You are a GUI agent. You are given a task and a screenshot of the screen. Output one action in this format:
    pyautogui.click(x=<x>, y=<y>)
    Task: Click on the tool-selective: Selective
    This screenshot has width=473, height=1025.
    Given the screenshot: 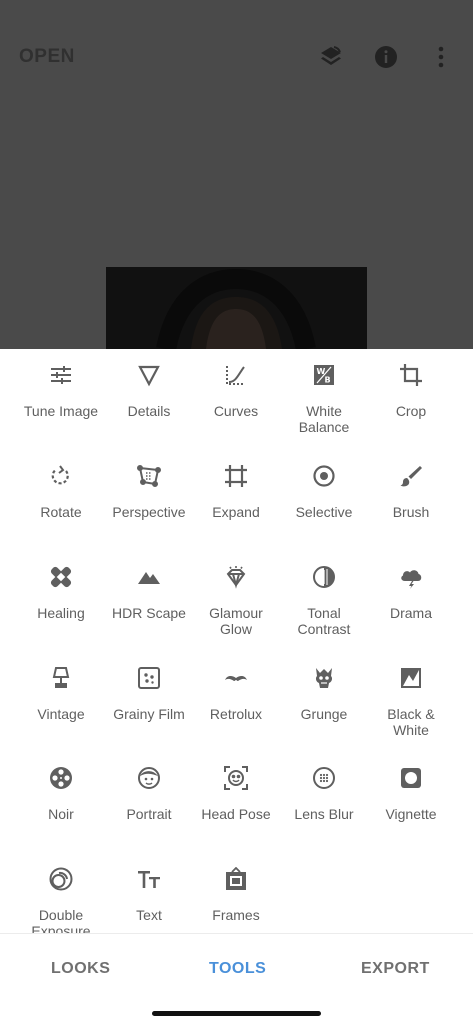 What is the action you would take?
    pyautogui.click(x=324, y=496)
    